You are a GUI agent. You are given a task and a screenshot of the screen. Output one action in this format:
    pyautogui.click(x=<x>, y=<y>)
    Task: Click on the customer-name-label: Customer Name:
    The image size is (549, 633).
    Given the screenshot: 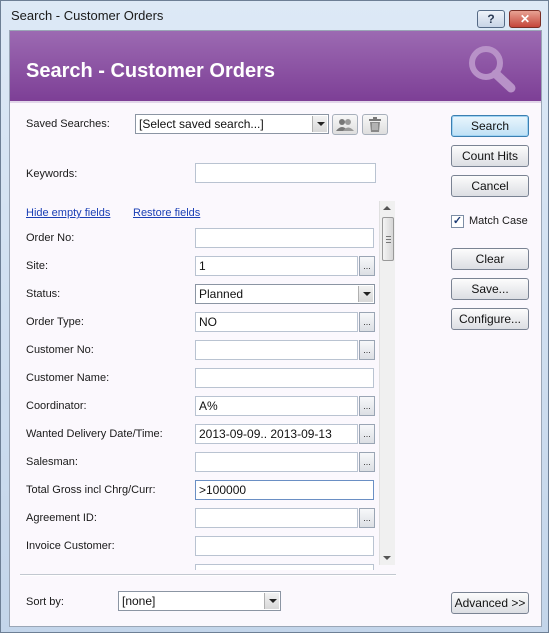 What is the action you would take?
    pyautogui.click(x=68, y=378)
    